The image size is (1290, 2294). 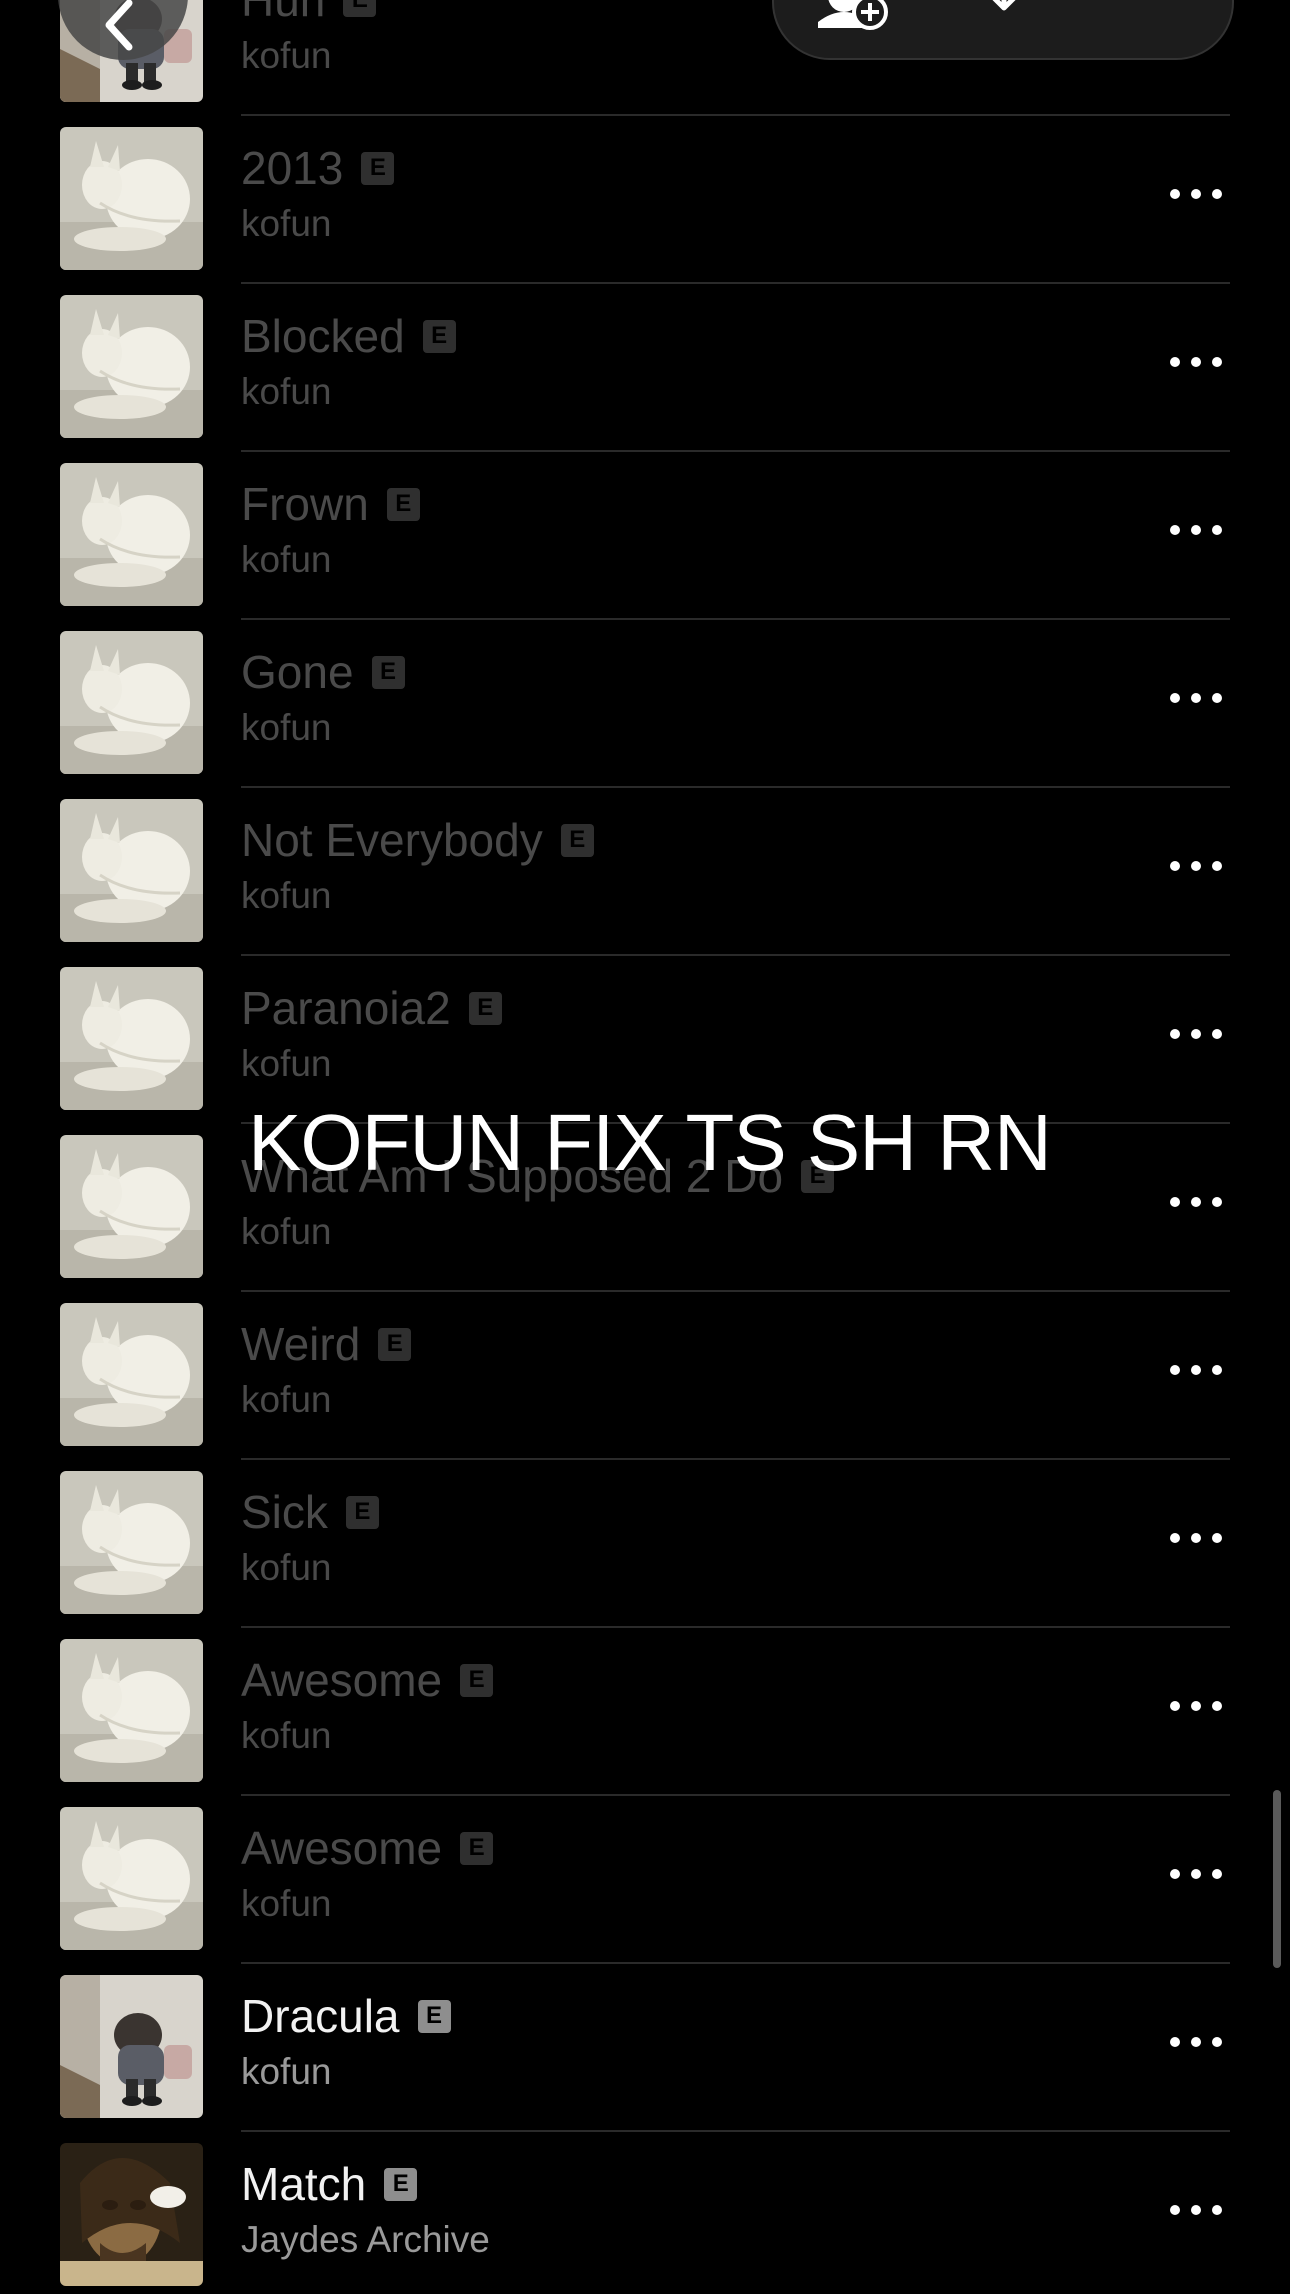 I want to click on track-title: Gone, so click(x=297, y=672).